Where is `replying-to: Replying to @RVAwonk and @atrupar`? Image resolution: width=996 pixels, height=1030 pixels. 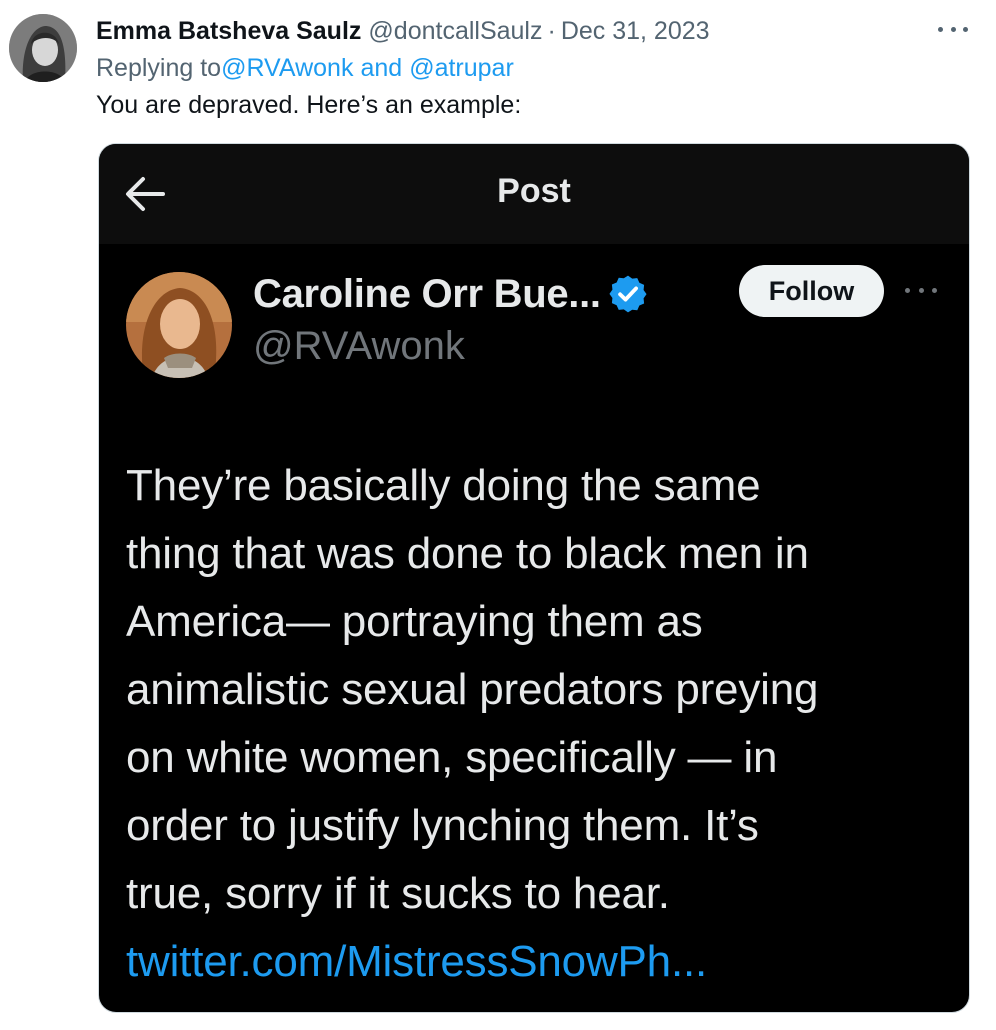 replying-to: Replying to @RVAwonk and @atrupar is located at coordinates (305, 68).